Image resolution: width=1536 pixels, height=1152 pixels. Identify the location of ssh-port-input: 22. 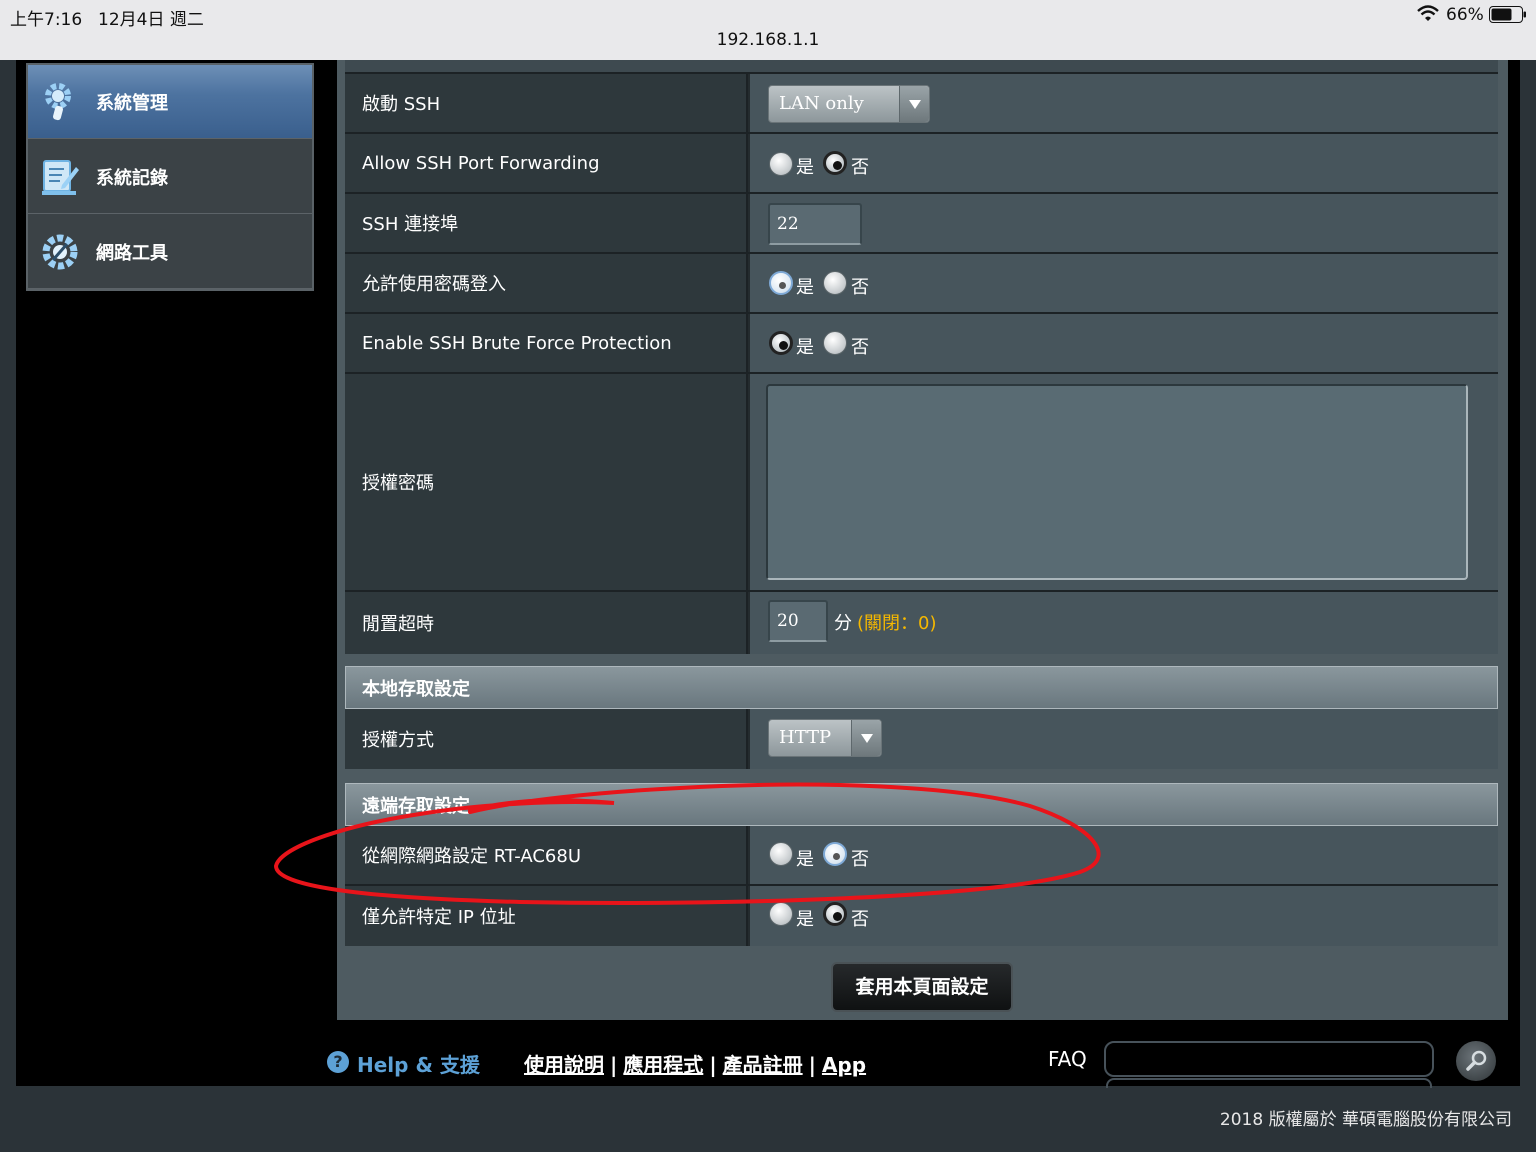
(815, 224).